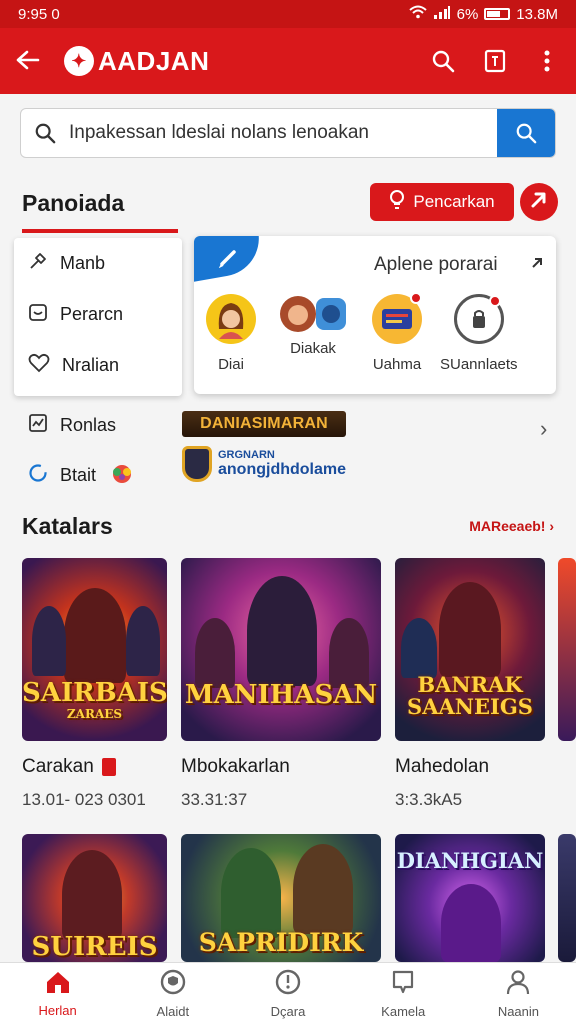 Image resolution: width=576 pixels, height=1024 pixels. What do you see at coordinates (479, 364) in the screenshot?
I see `avatar-label: SUannlaets` at bounding box center [479, 364].